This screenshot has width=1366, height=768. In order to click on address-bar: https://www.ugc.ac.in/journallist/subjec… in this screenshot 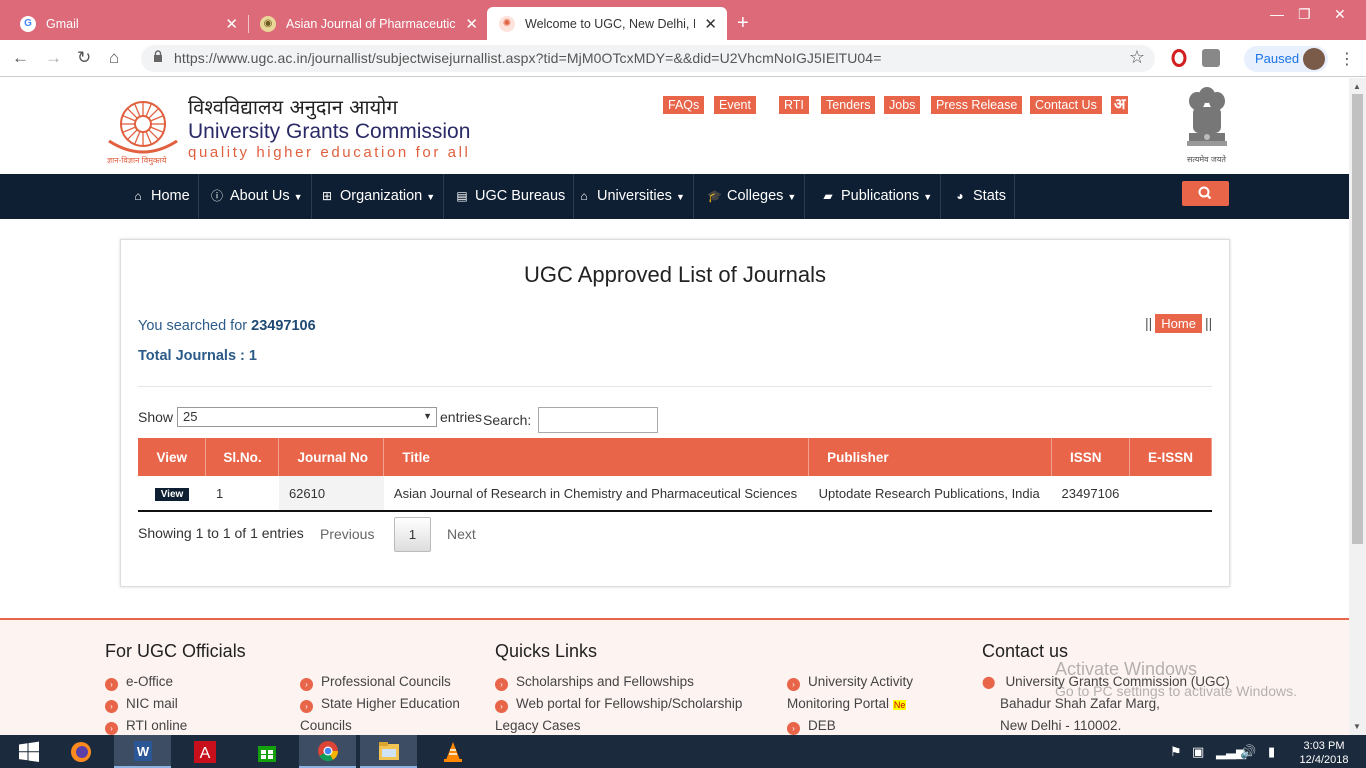, I will do `click(648, 58)`.